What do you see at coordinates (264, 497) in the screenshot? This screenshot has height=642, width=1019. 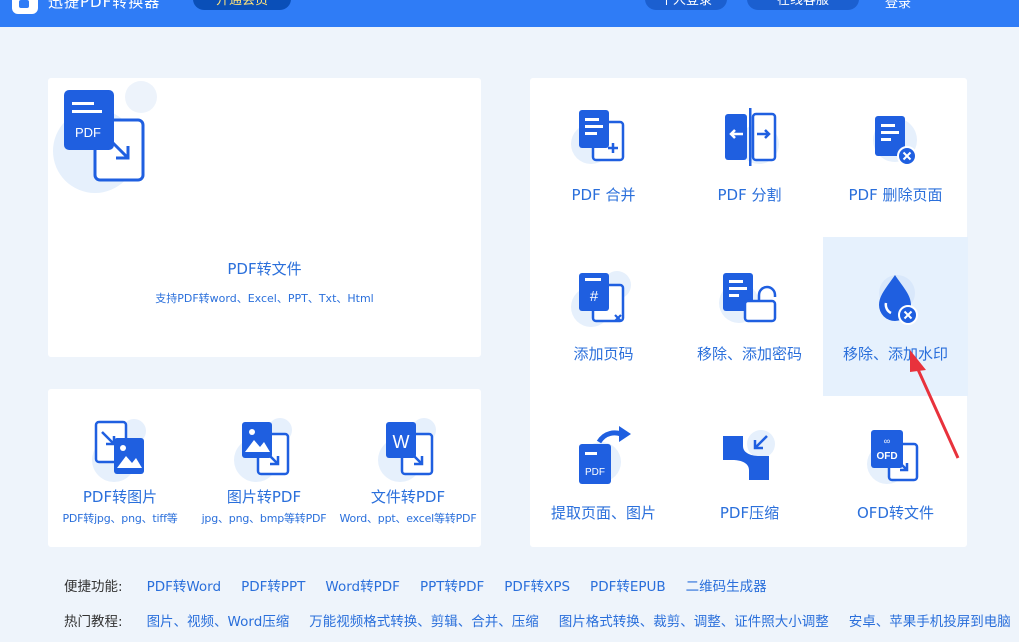 I see `image-to-pdf-label: 图片转PDF` at bounding box center [264, 497].